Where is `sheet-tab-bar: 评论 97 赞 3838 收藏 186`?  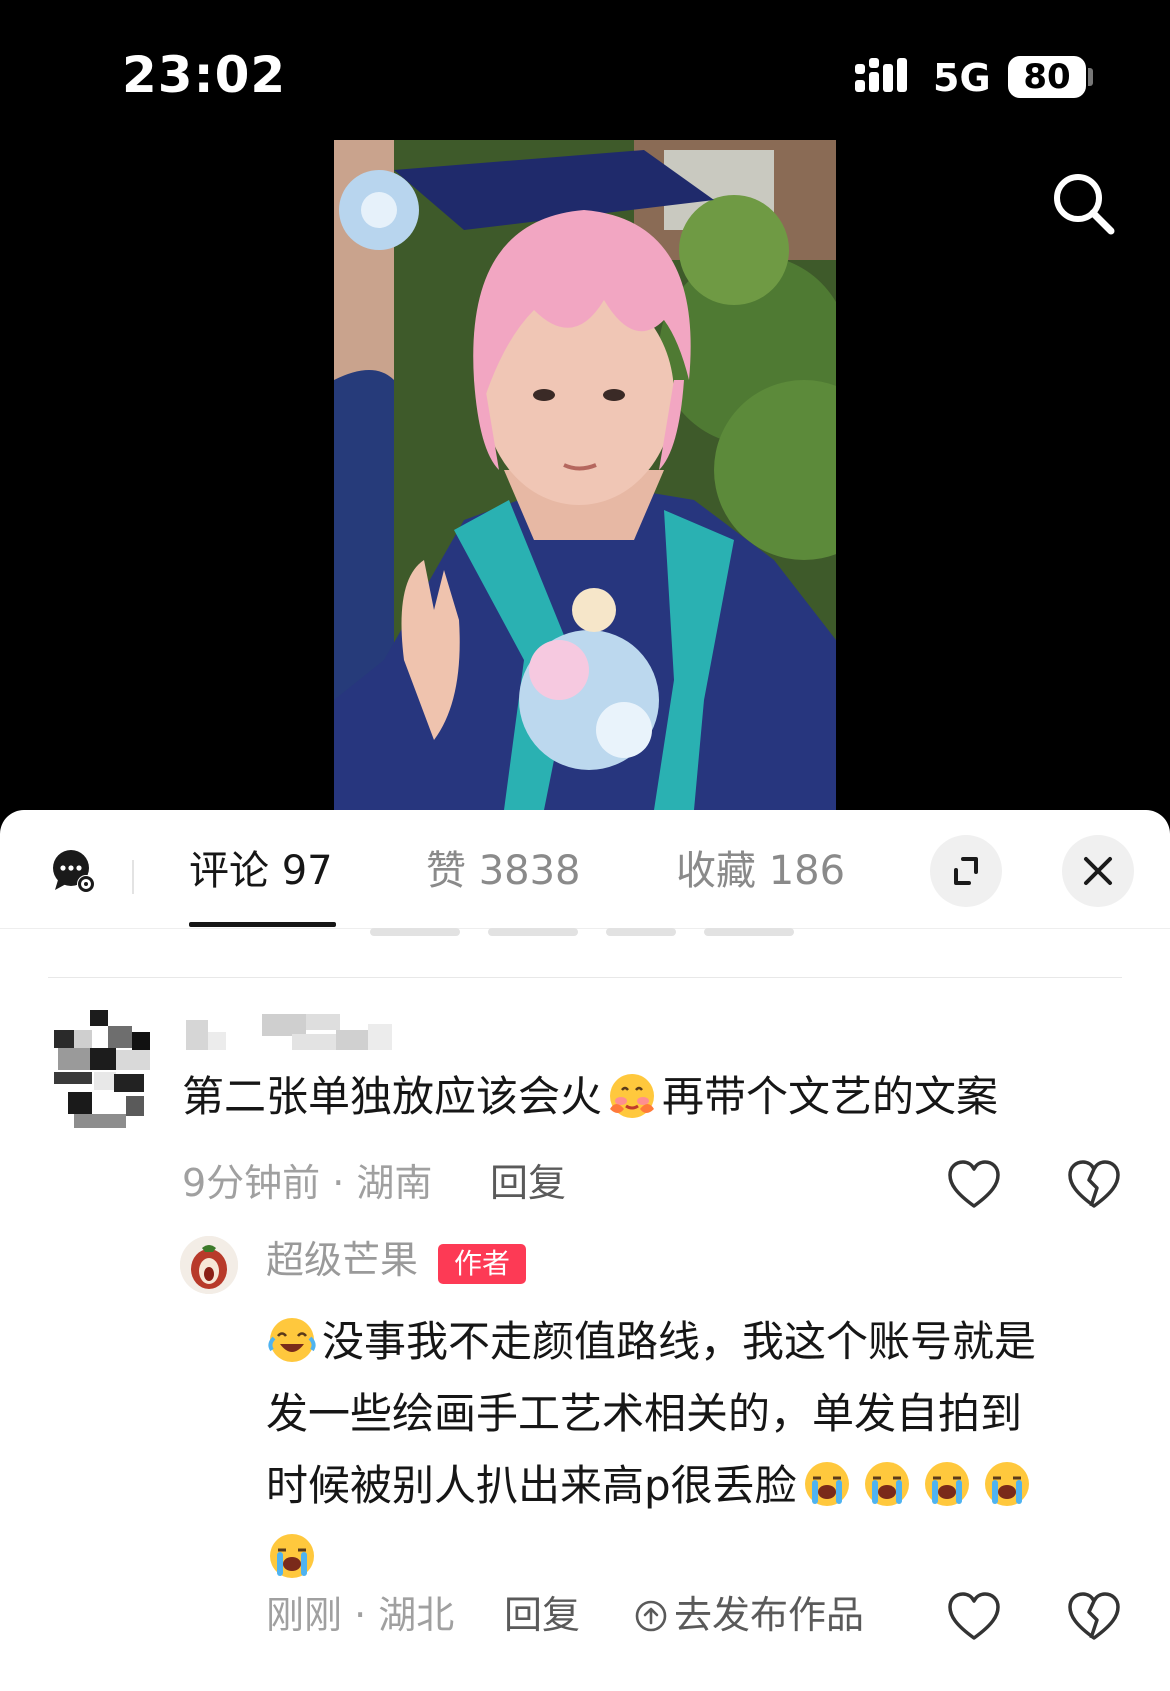
sheet-tab-bar: 评论 97 赞 3838 收藏 186 is located at coordinates (585, 869).